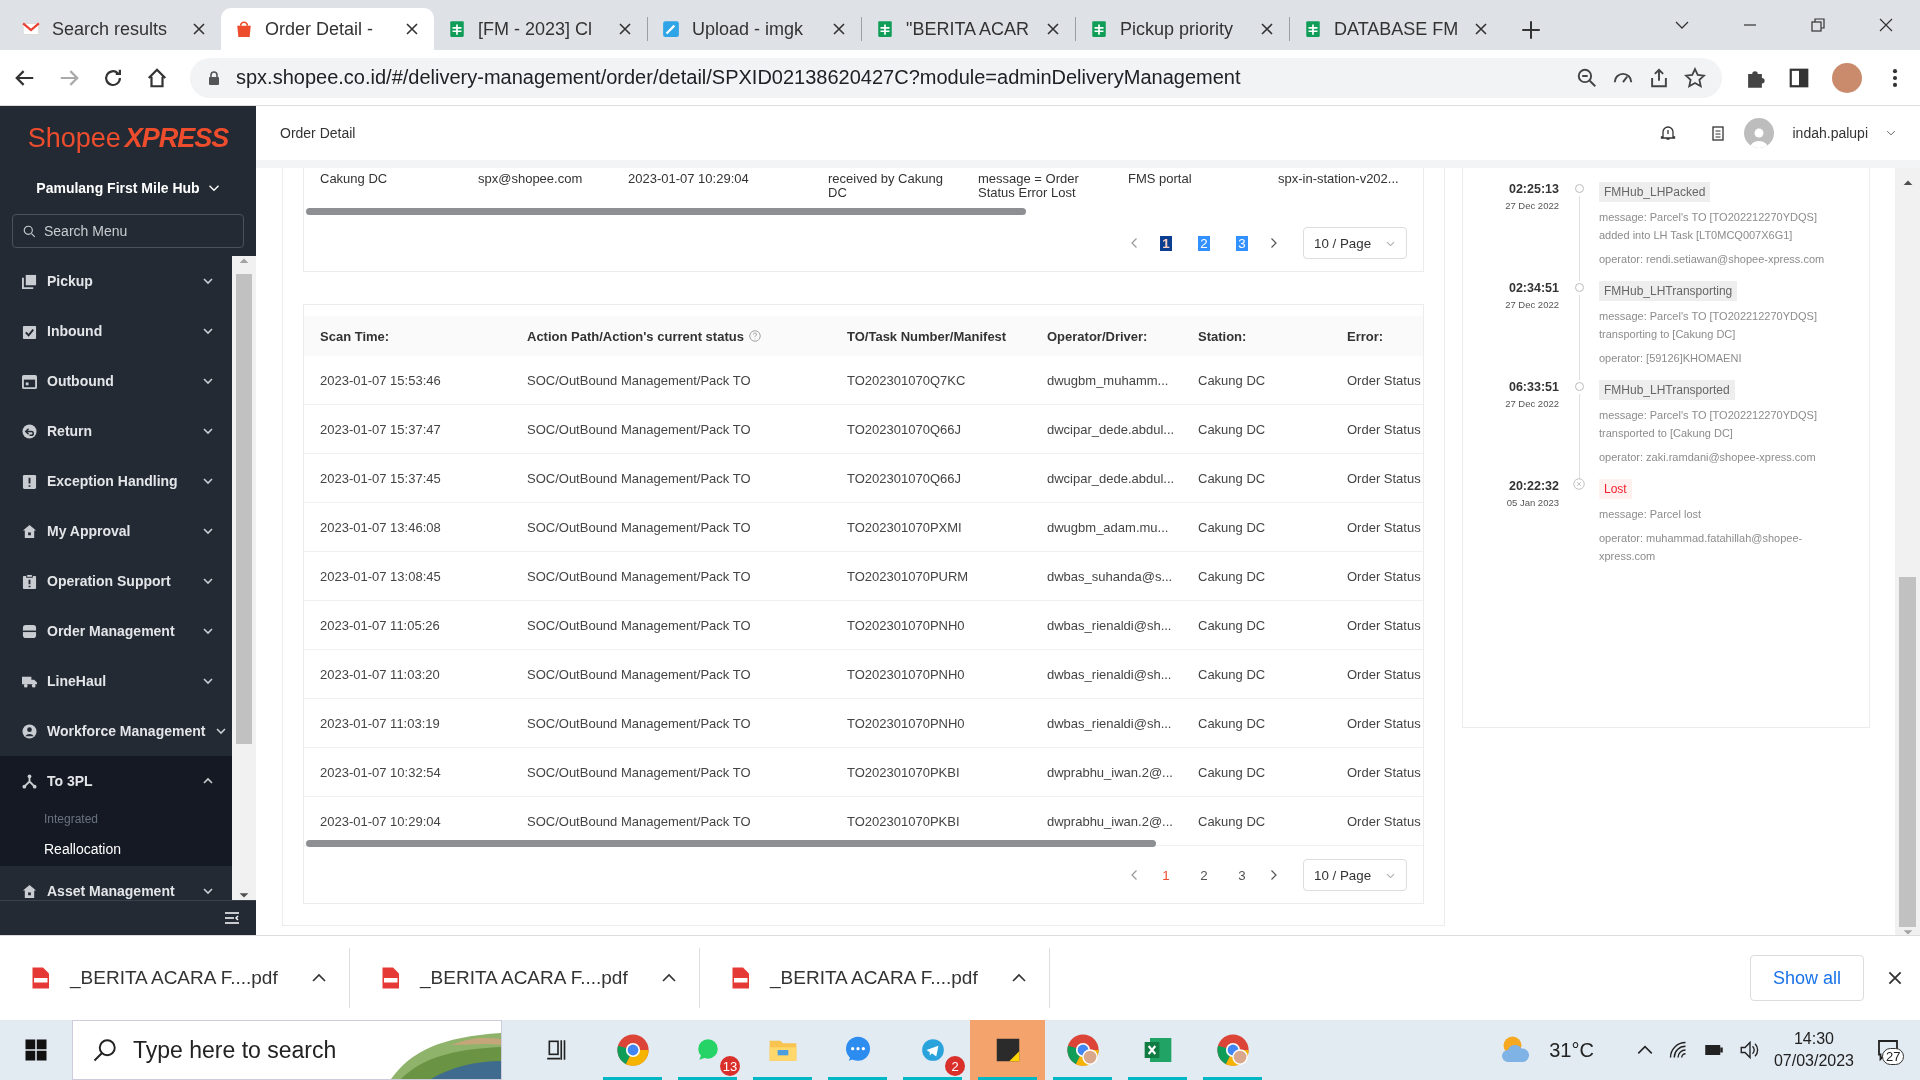  Describe the element at coordinates (1204, 875) in the screenshot. I see `page-button: 2` at that location.